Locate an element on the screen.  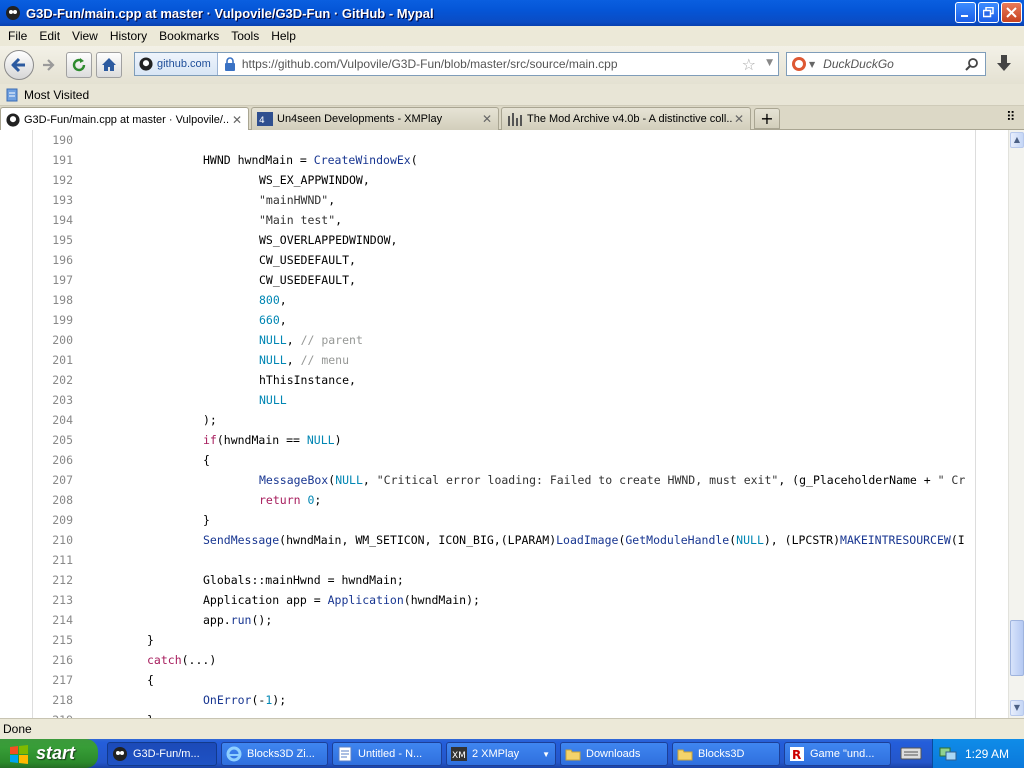
scroll-down-arrow-icon: ▼ is located at coordinates (1017, 708).